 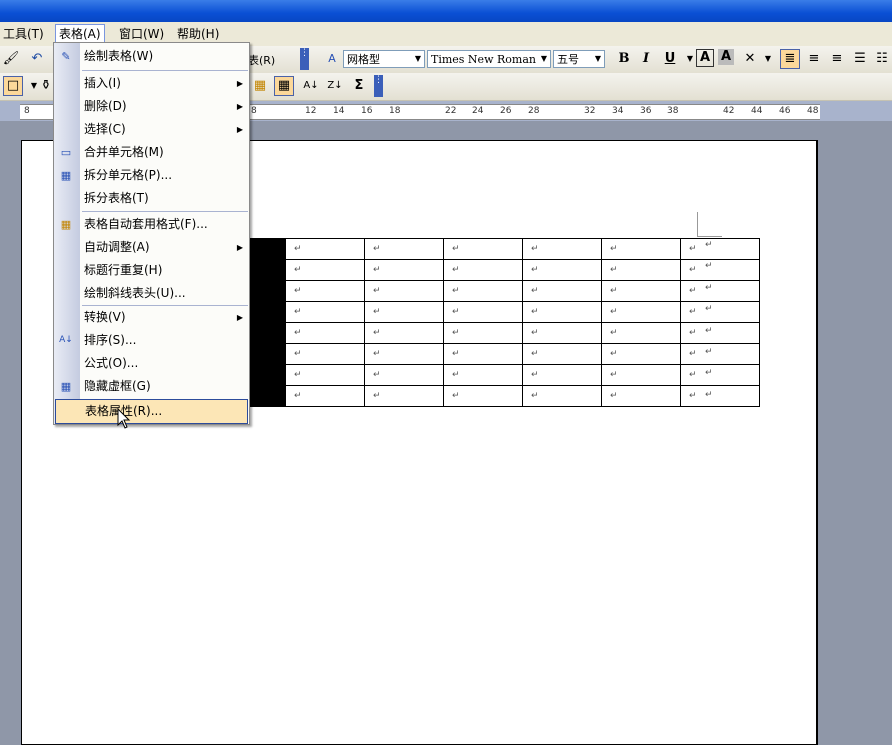 What do you see at coordinates (579, 59) in the screenshot?
I see `font-size-combo: 五号 ▼` at bounding box center [579, 59].